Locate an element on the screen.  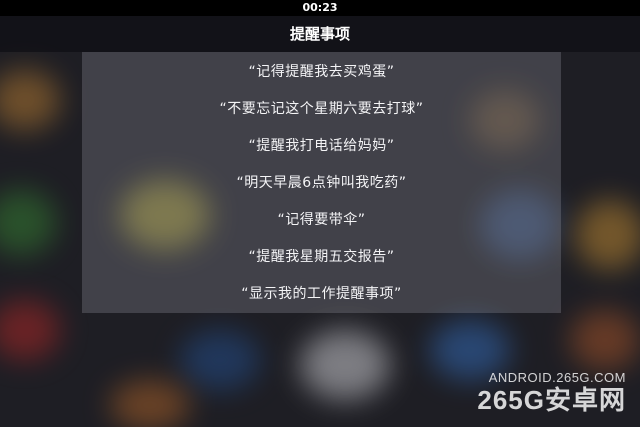
site-watermark: ANDROID.265G.COM 265G安卓网 is located at coordinates (551, 392).